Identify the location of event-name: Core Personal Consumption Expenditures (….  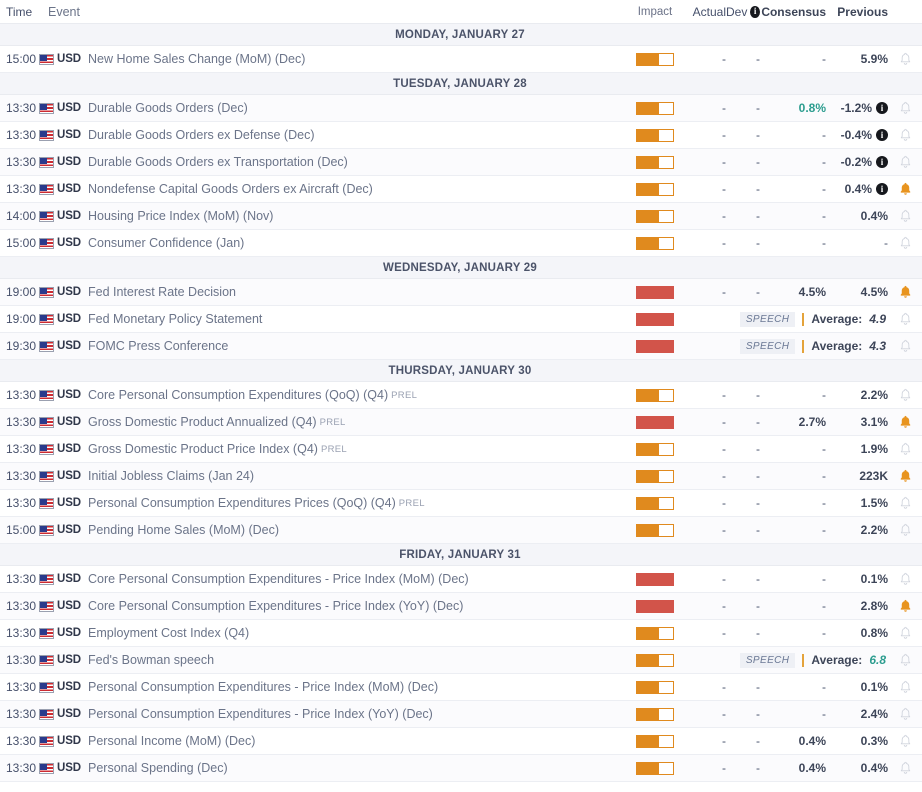
(354, 395).